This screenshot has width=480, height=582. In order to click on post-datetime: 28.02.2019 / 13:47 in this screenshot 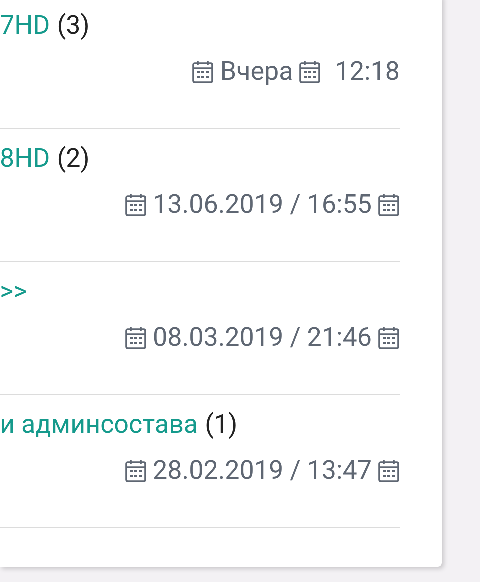, I will do `click(262, 471)`.